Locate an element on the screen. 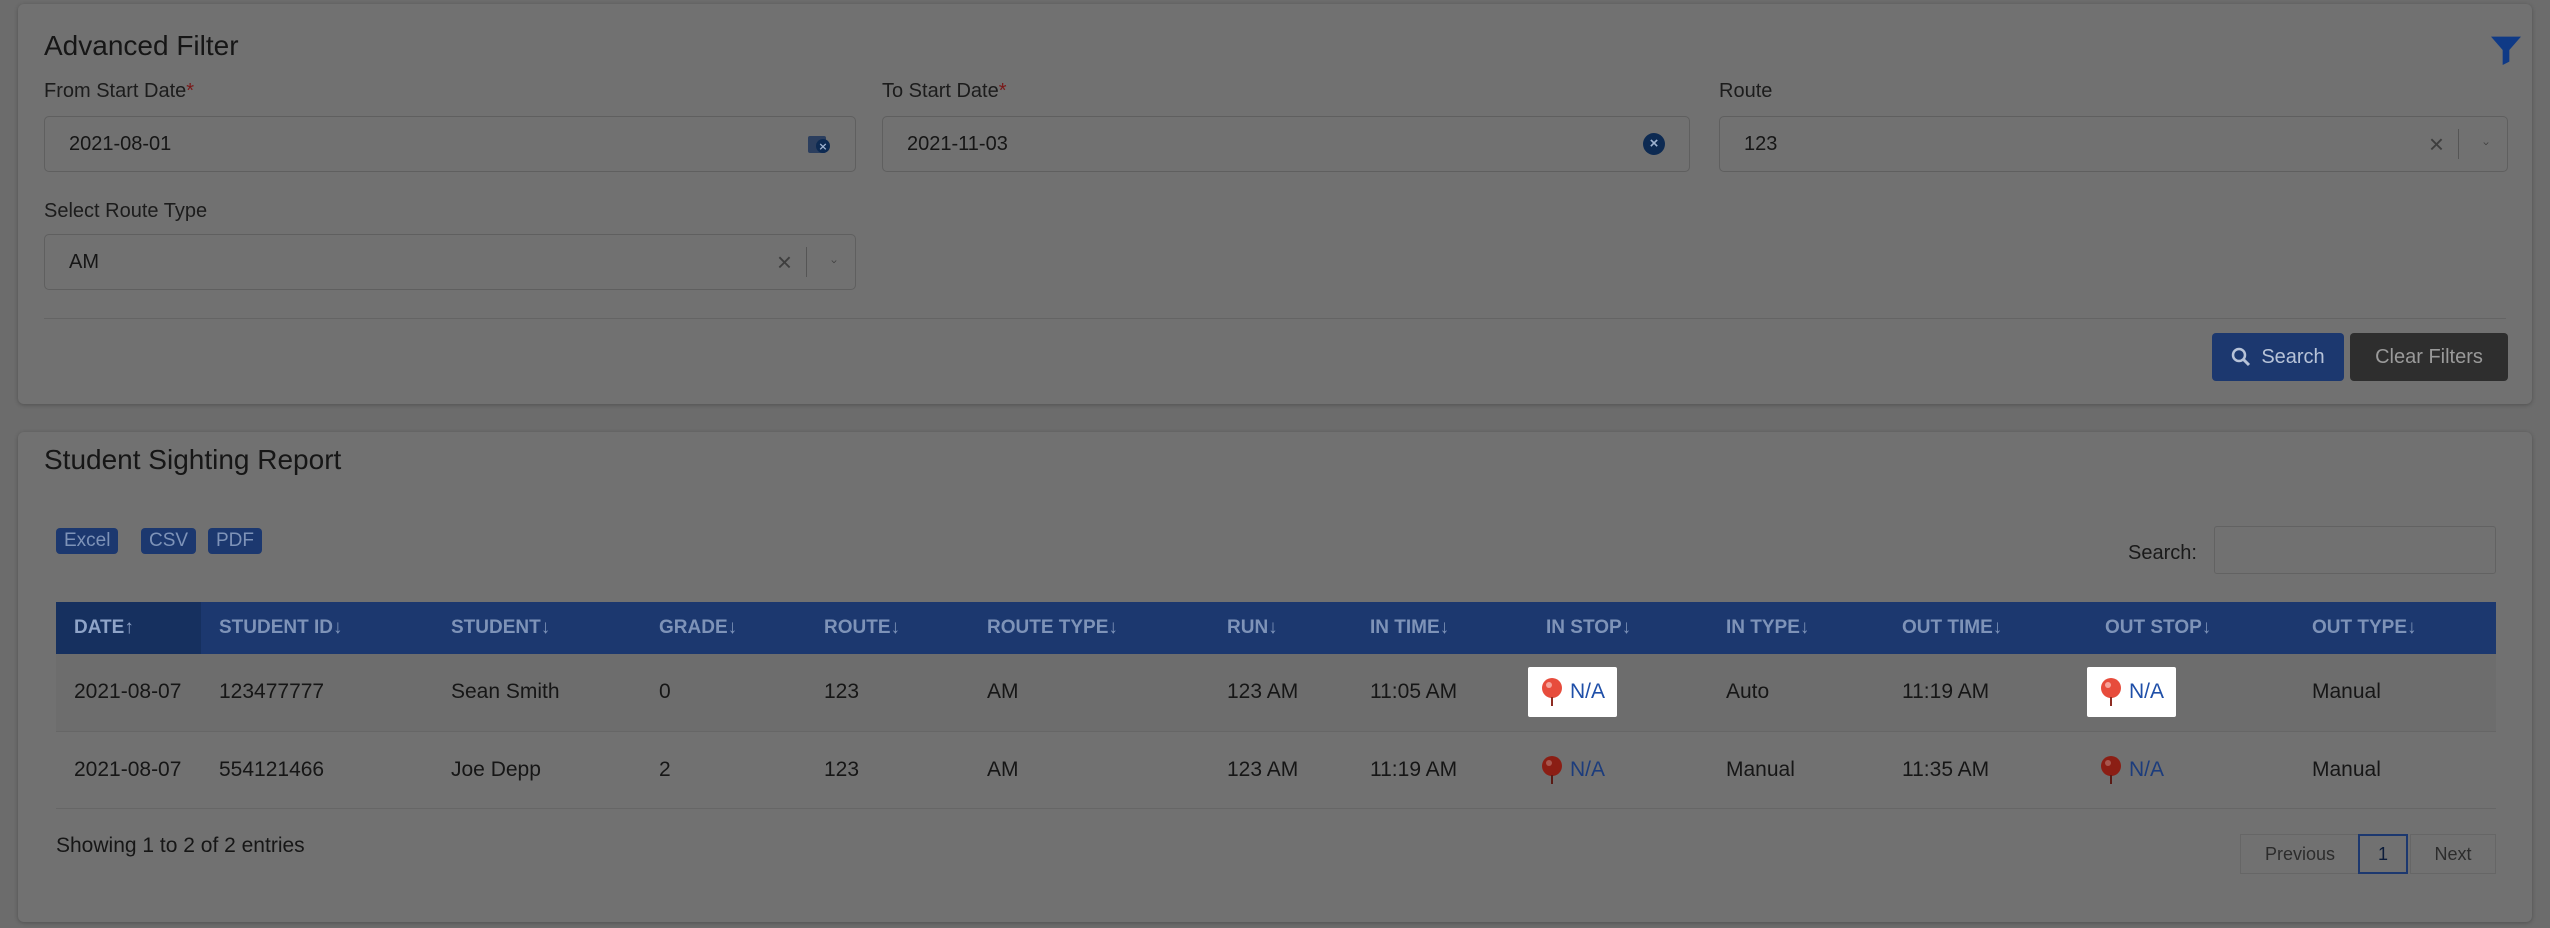  cell-grade: 0 is located at coordinates (723, 693).